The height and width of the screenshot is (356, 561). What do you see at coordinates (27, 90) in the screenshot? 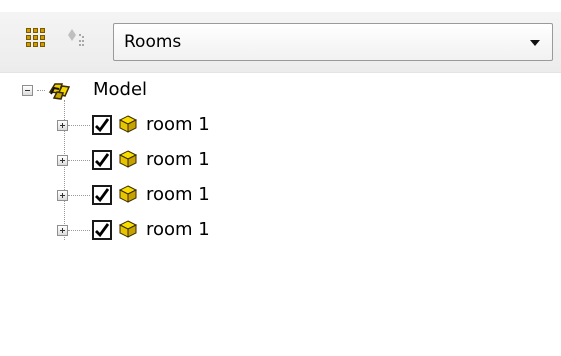
I see `collapse-toggle` at bounding box center [27, 90].